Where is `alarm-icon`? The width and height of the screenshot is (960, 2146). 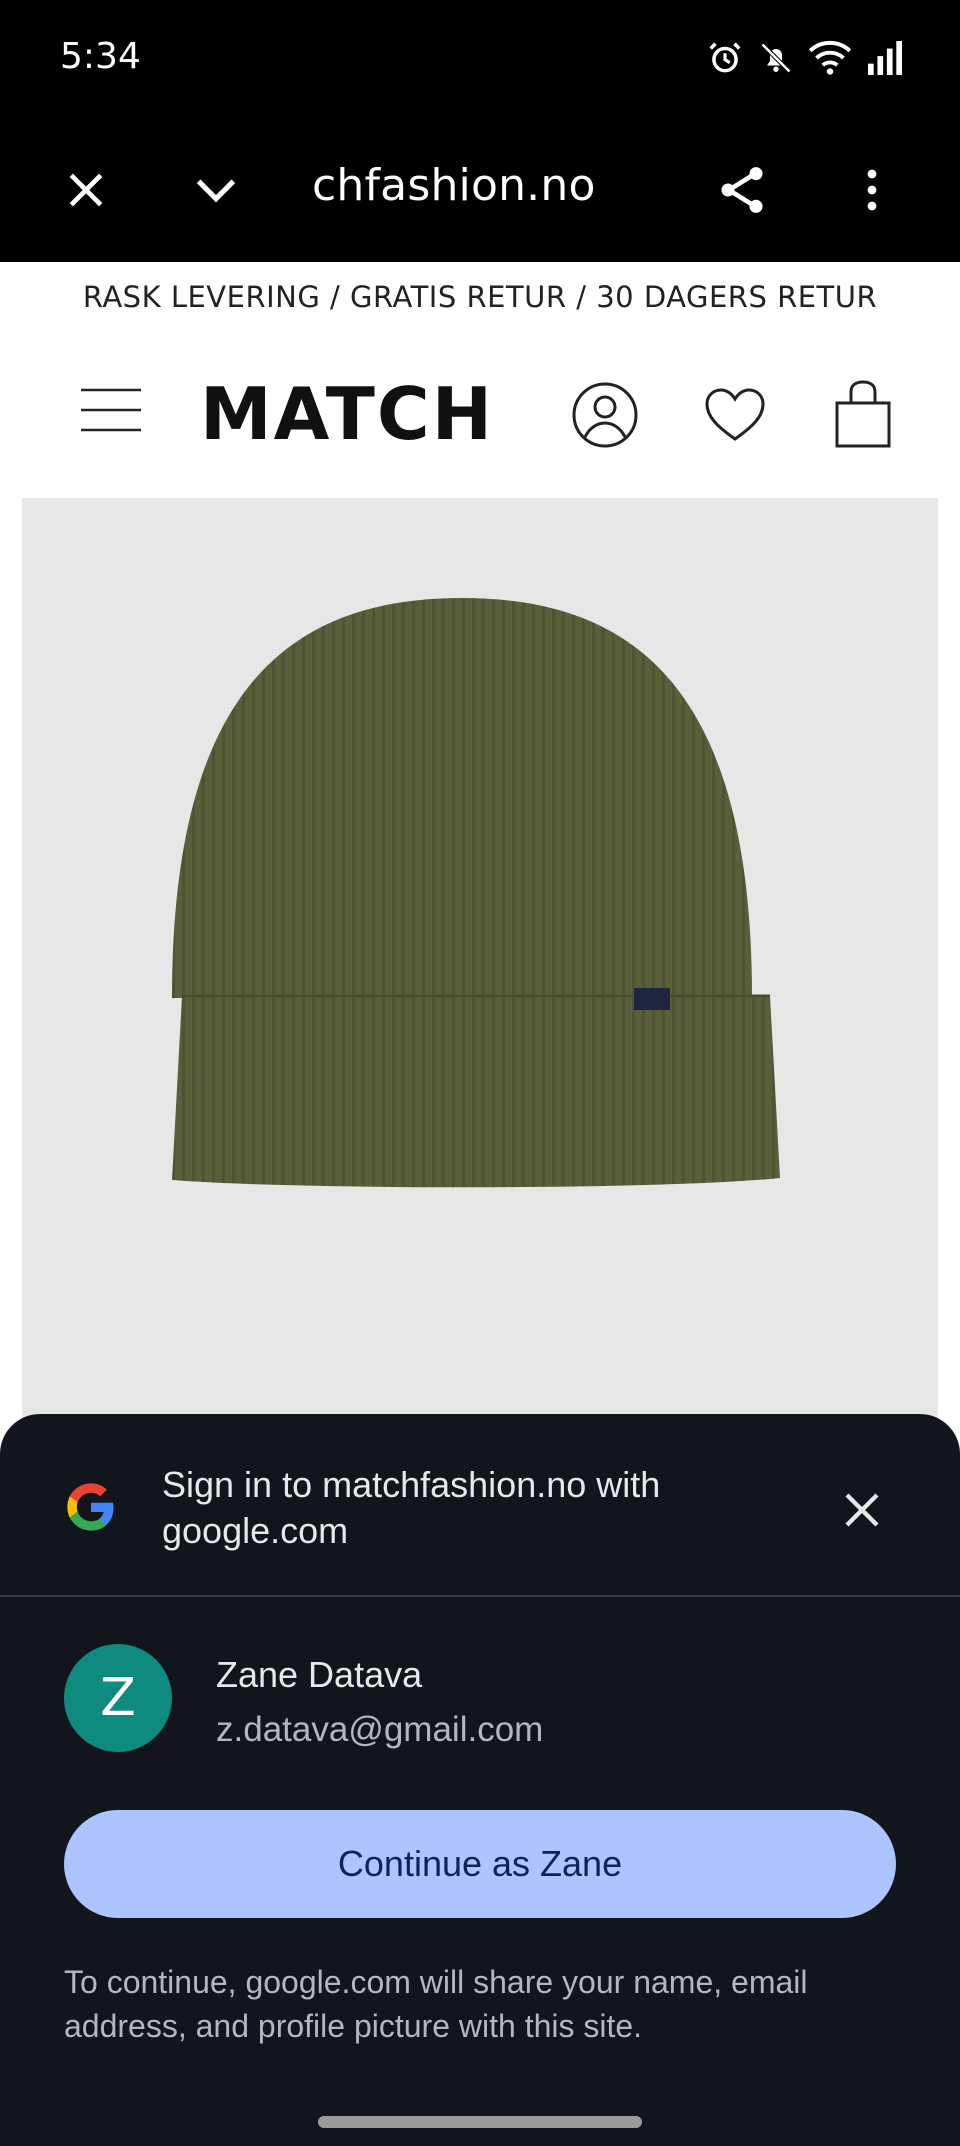 alarm-icon is located at coordinates (725, 58).